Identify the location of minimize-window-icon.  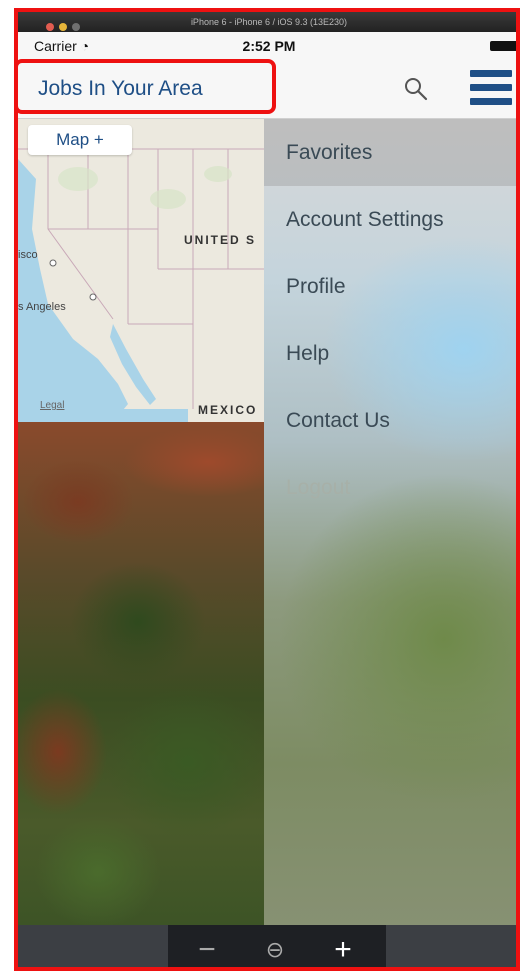
(63, 27).